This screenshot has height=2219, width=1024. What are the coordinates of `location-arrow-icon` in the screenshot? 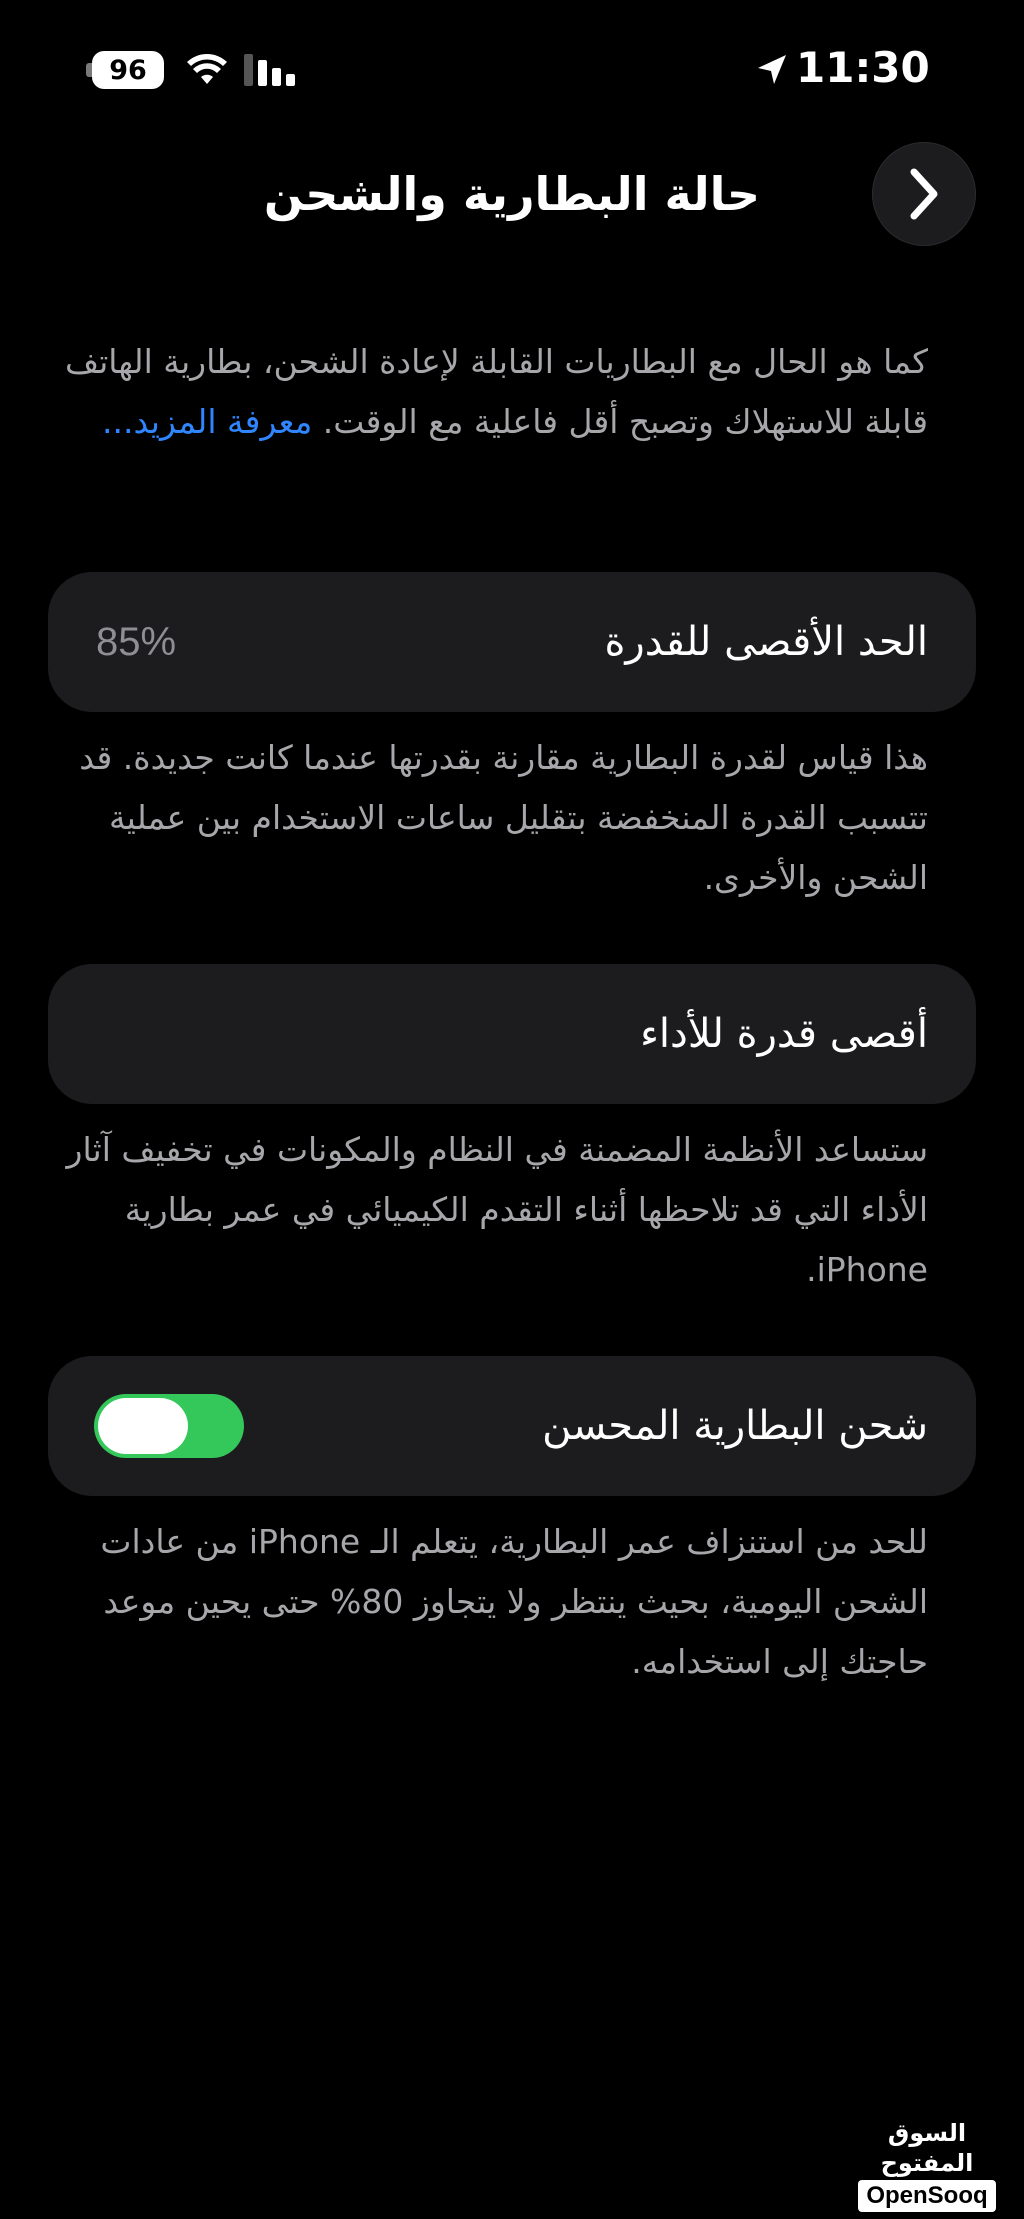 It's located at (772, 69).